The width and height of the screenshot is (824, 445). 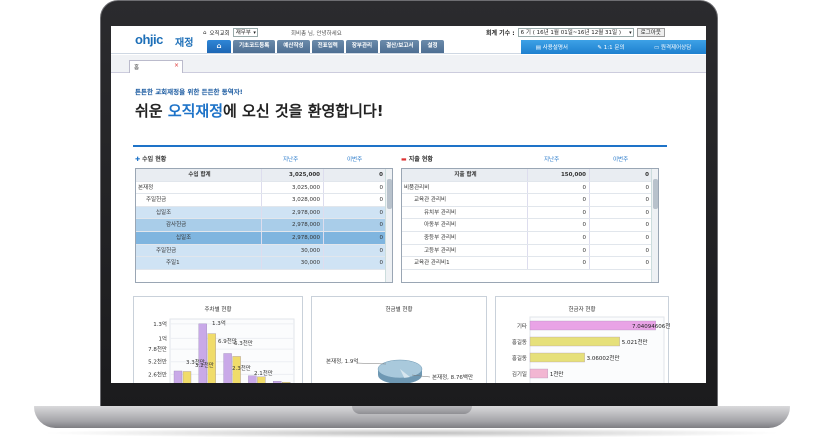 What do you see at coordinates (160, 324) in the screenshot?
I see `y-tick-label: 1.3억` at bounding box center [160, 324].